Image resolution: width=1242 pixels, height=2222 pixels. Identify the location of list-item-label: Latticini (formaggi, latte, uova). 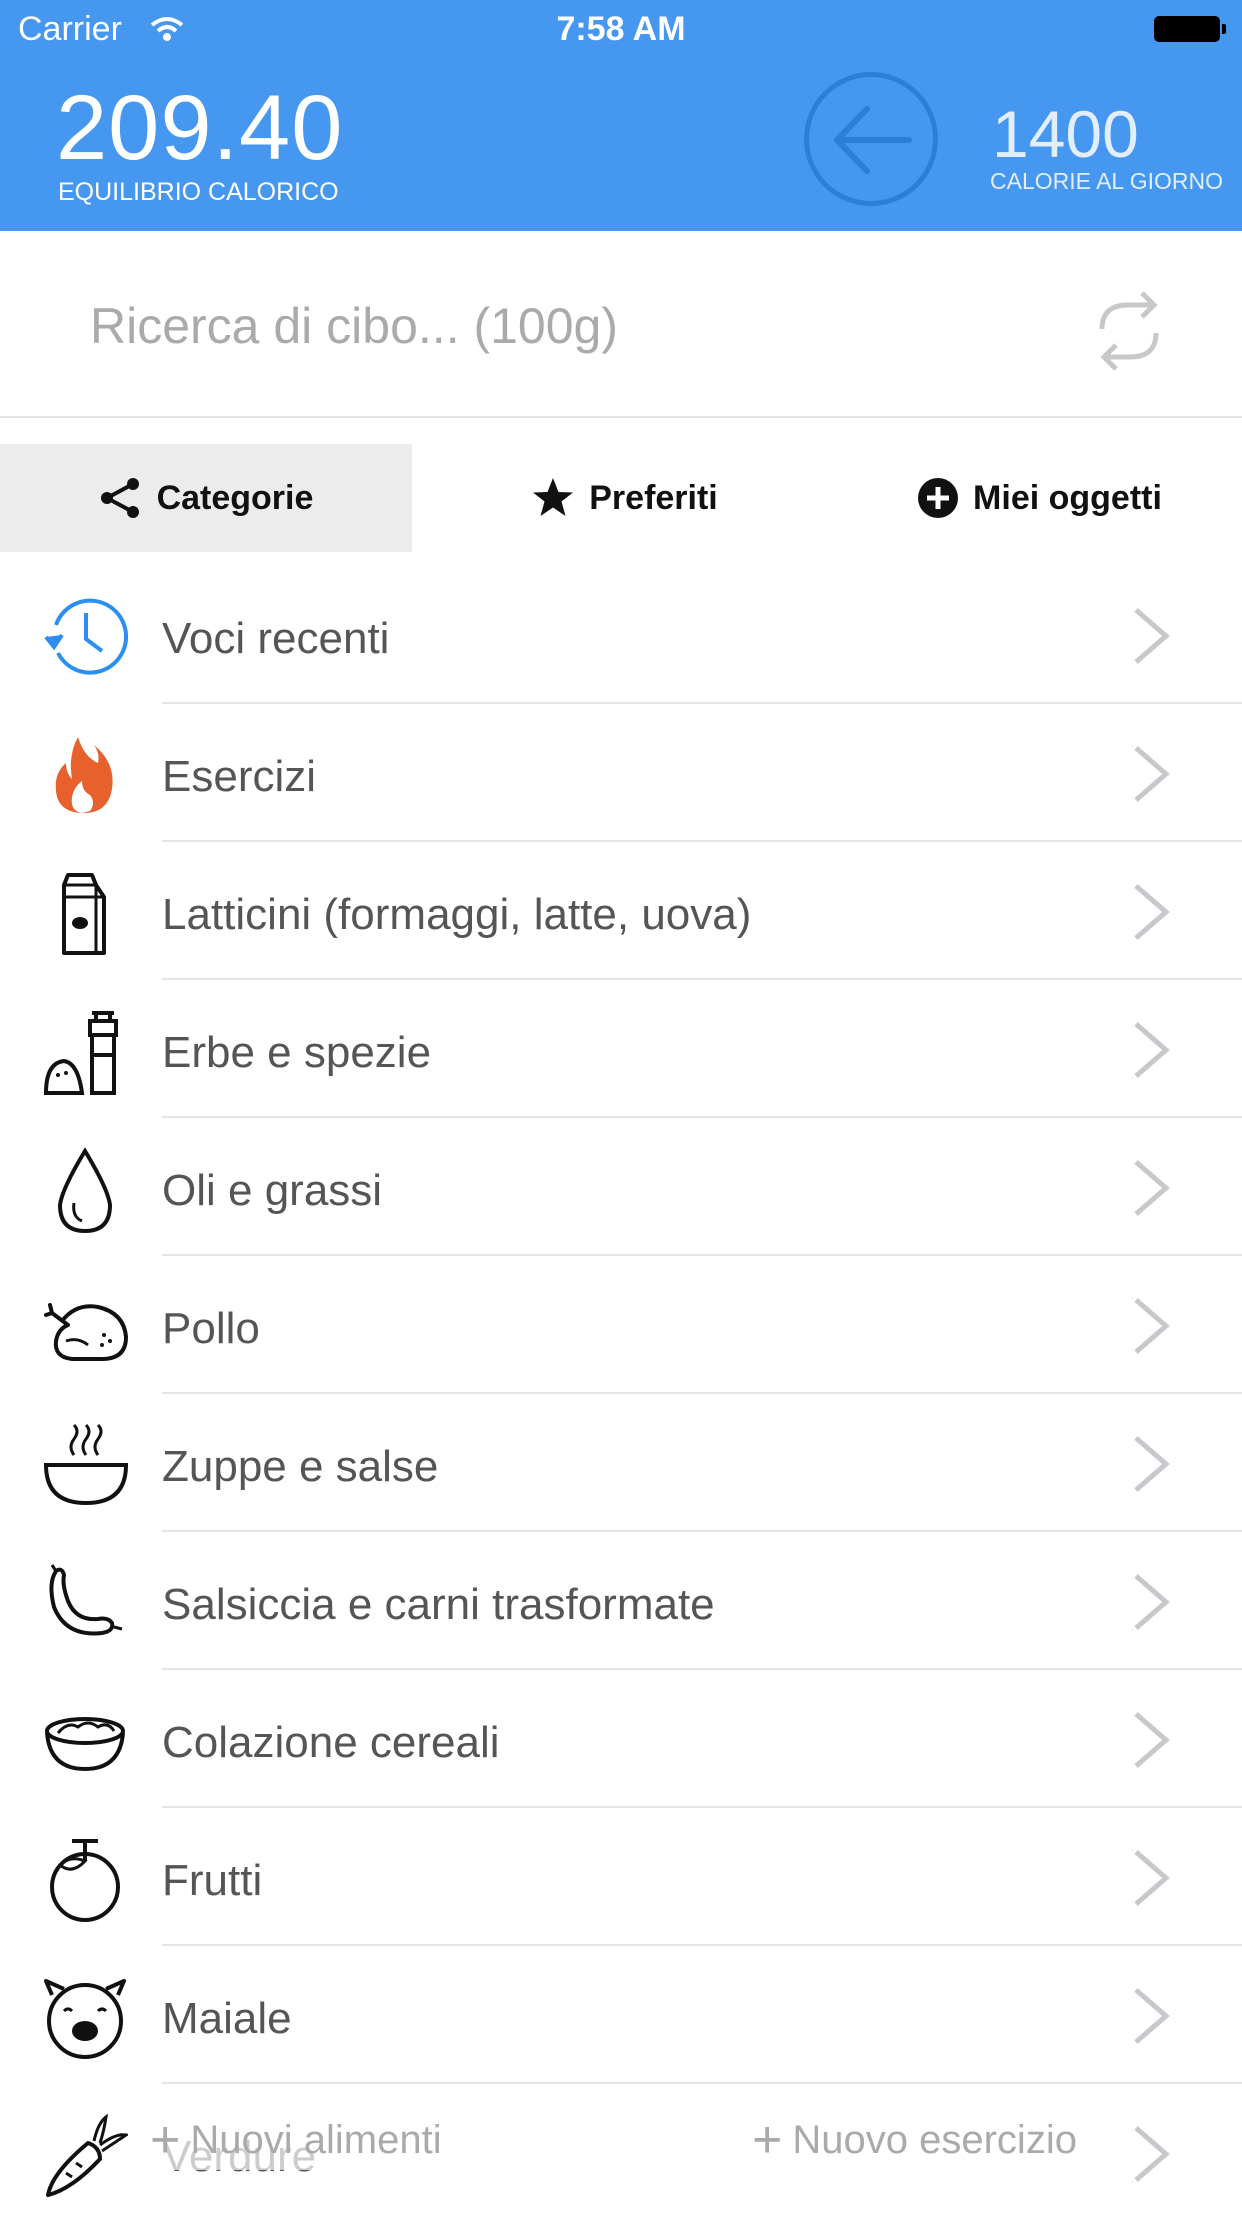
(457, 914).